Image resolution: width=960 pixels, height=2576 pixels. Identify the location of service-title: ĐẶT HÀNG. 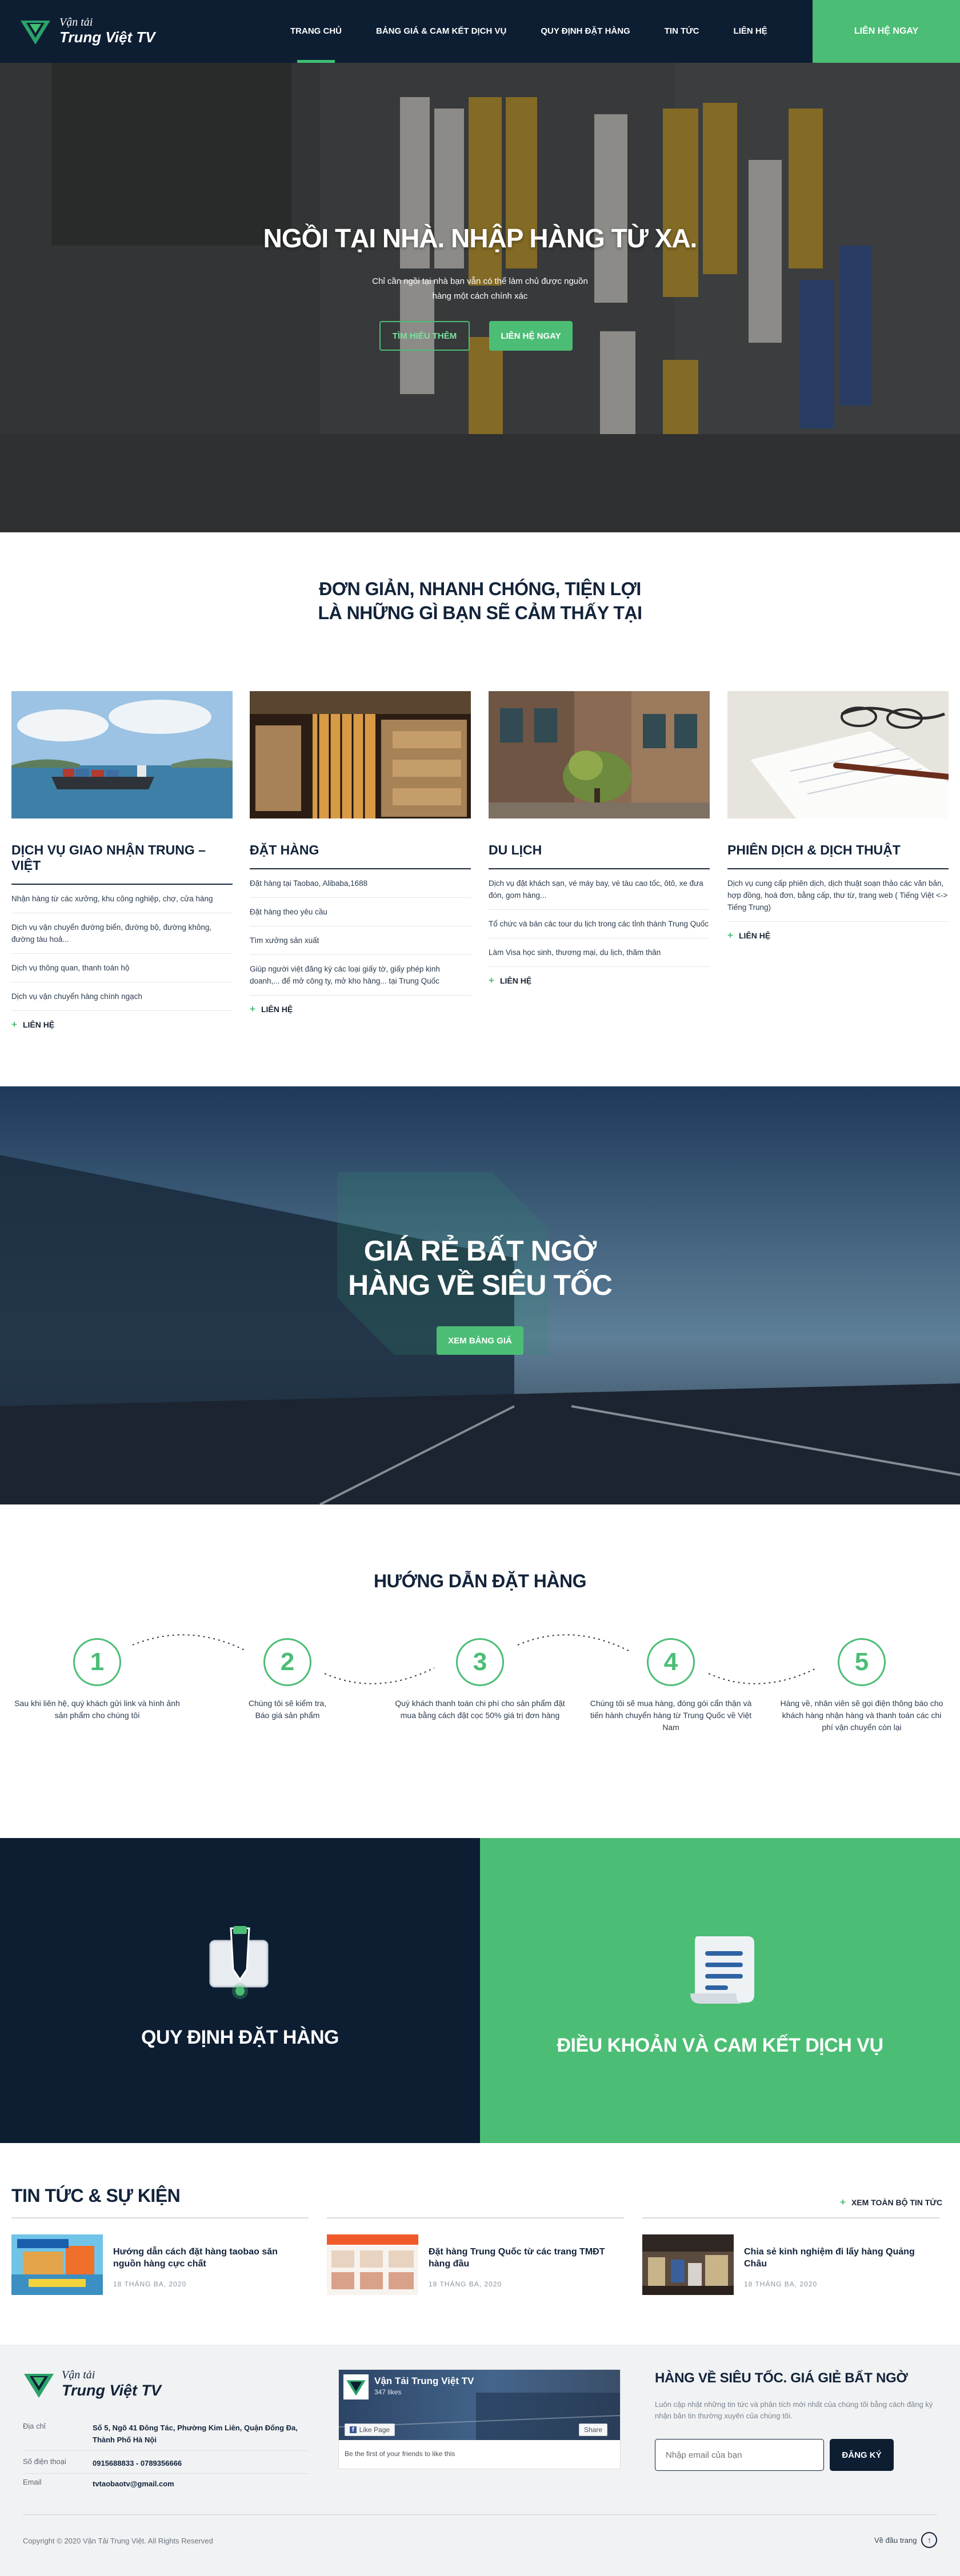
(360, 855).